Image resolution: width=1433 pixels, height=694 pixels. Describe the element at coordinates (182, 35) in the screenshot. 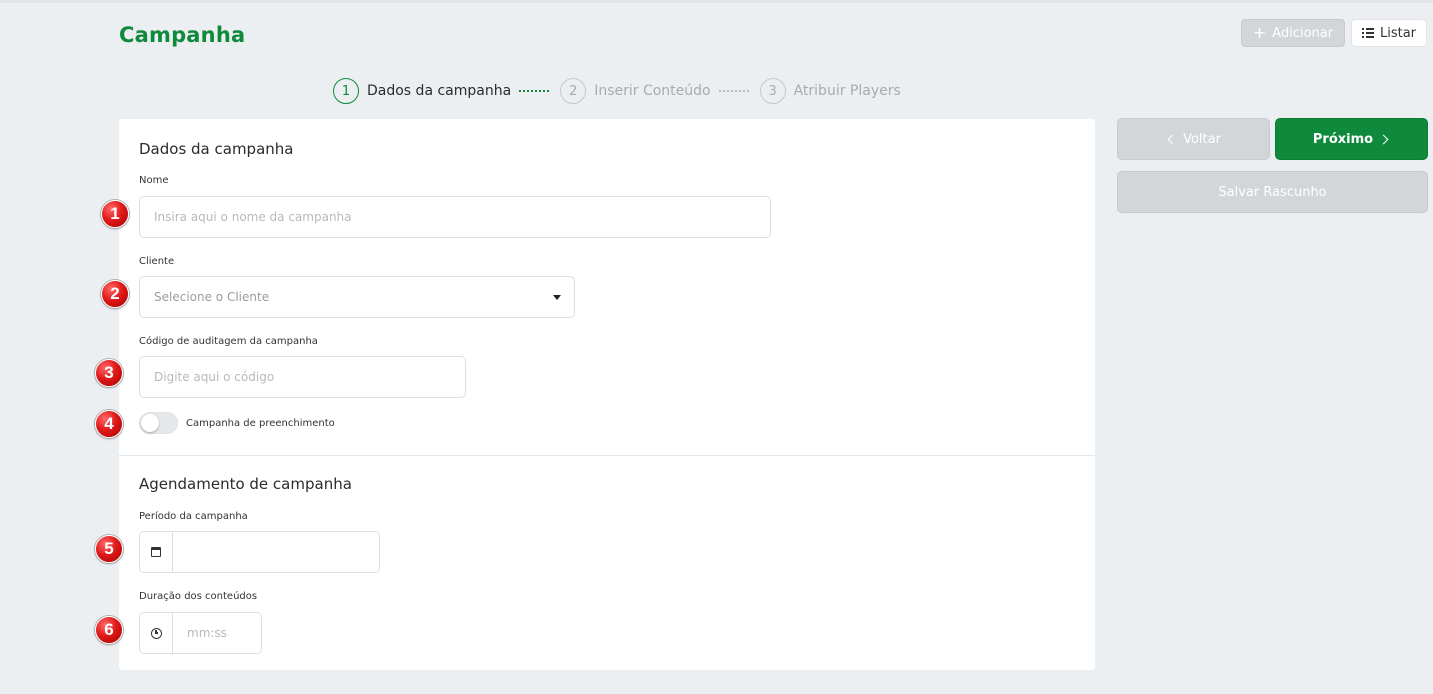

I see `page-title: Campanha` at that location.